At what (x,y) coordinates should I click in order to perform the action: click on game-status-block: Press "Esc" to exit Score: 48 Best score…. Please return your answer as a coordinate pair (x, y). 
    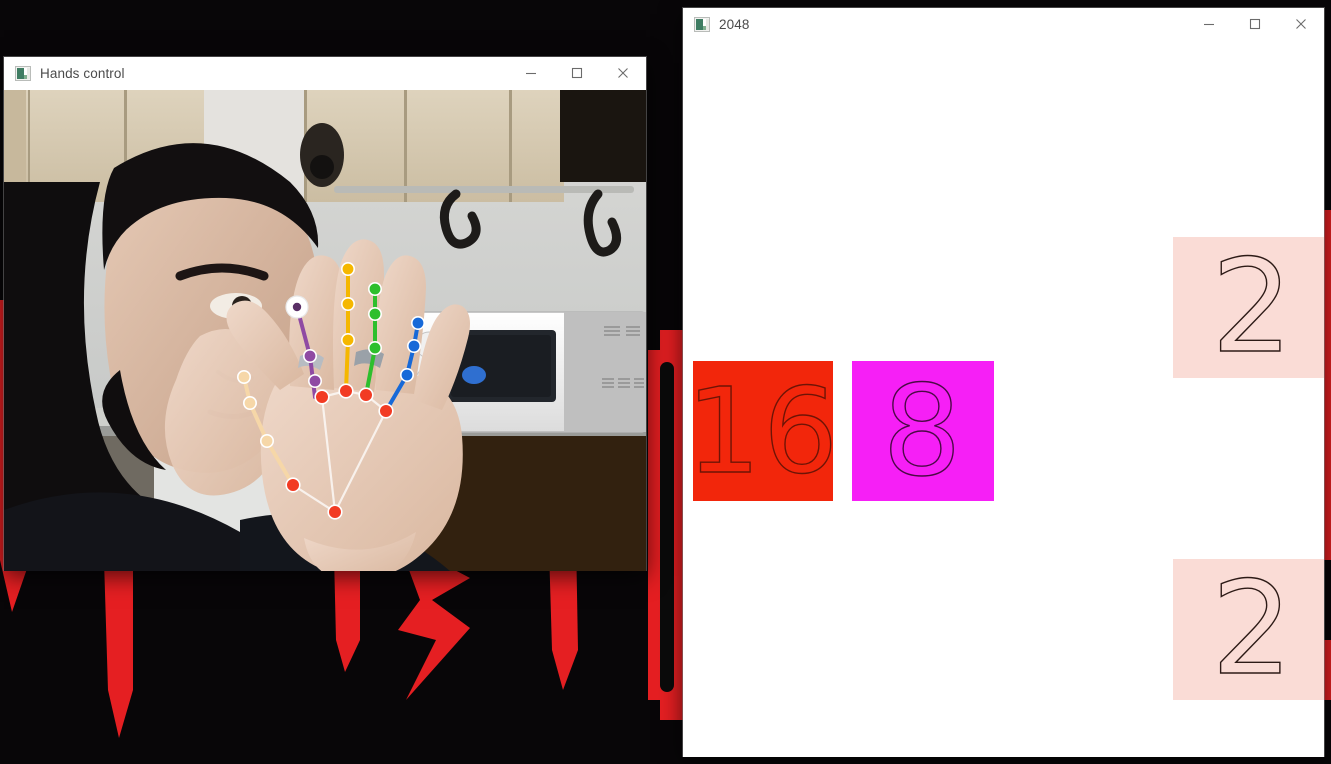
    Looking at the image, I should click on (928, 733).